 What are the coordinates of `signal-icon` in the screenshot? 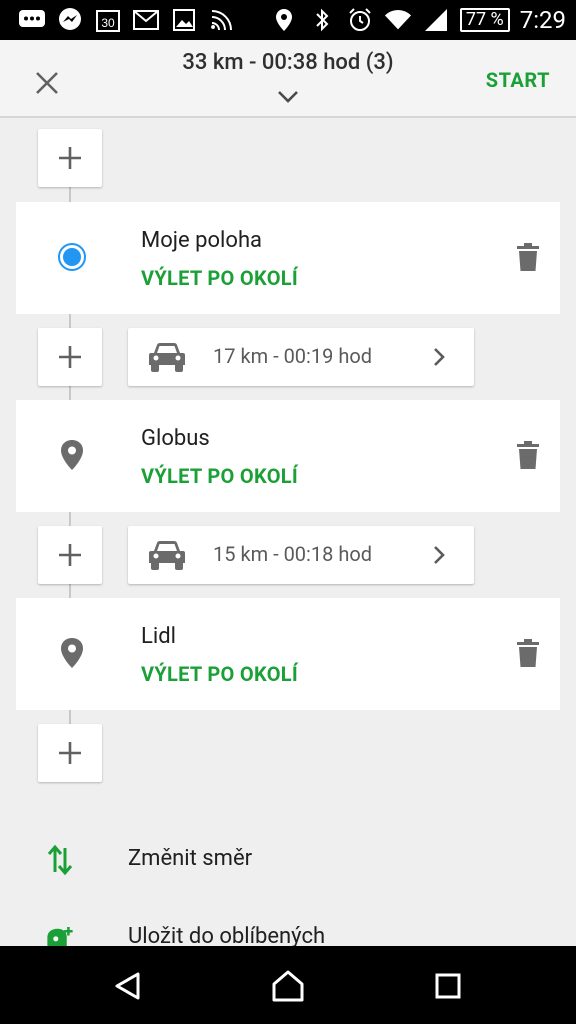 It's located at (436, 20).